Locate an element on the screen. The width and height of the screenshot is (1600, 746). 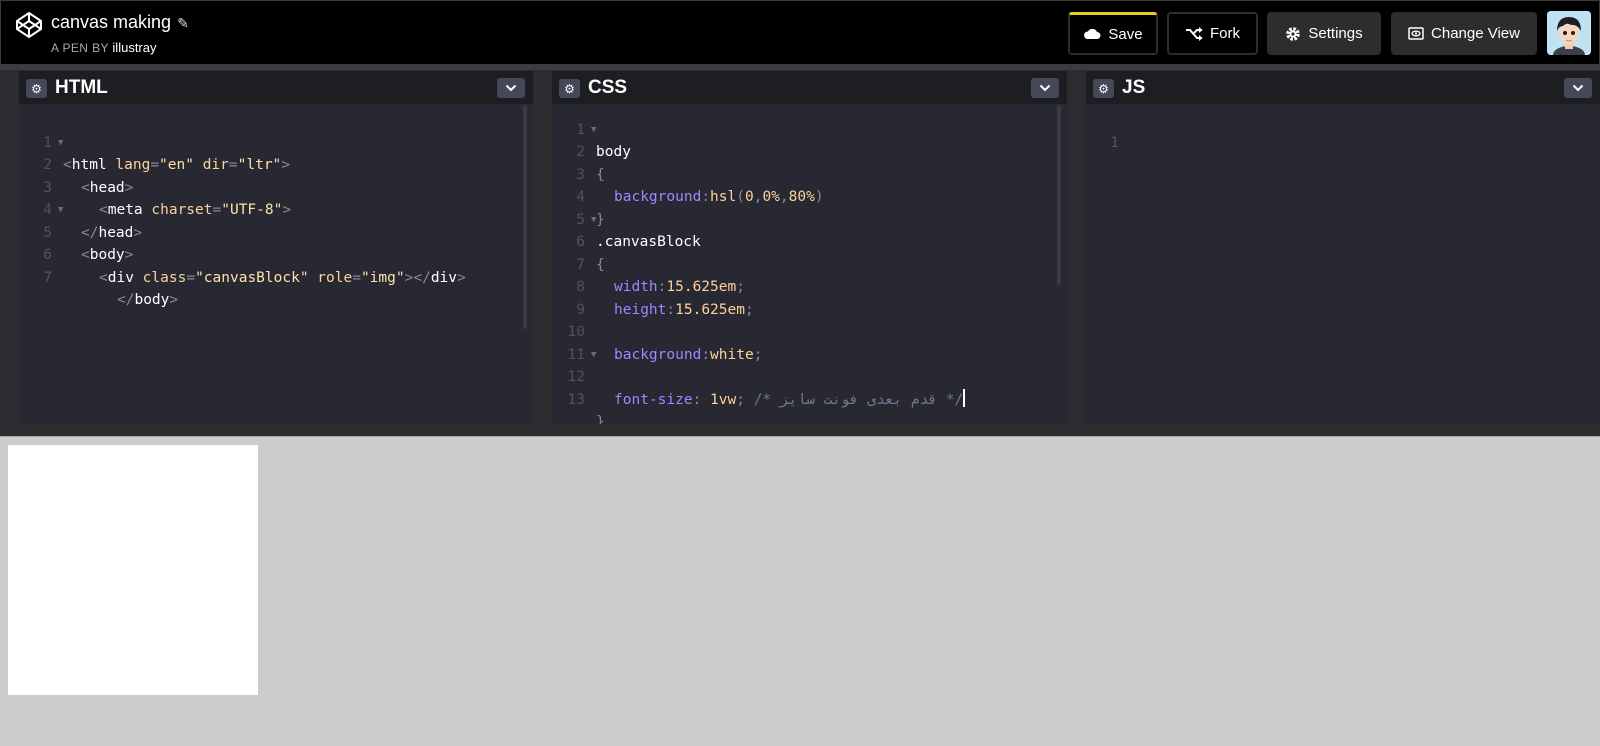
code-line: 1 <html lang="en" dir="ltr"> is located at coordinates (276, 141).